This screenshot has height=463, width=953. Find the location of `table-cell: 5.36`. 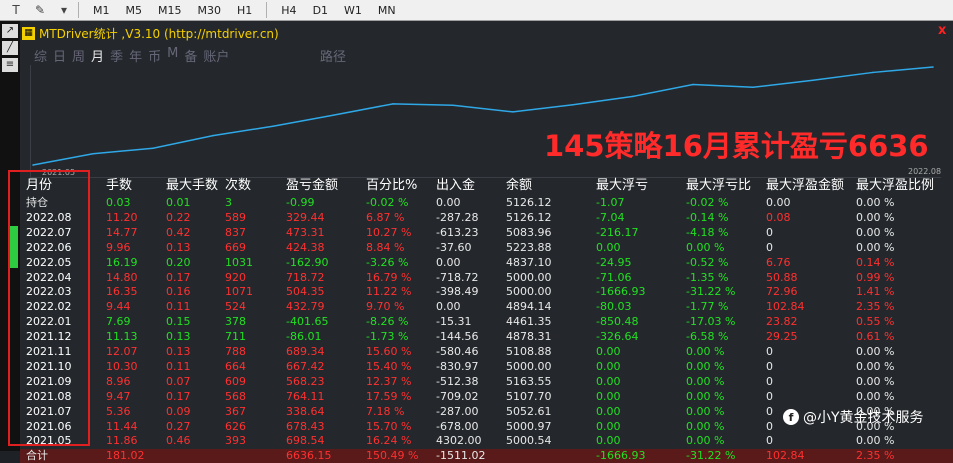

table-cell: 5.36 is located at coordinates (118, 411).